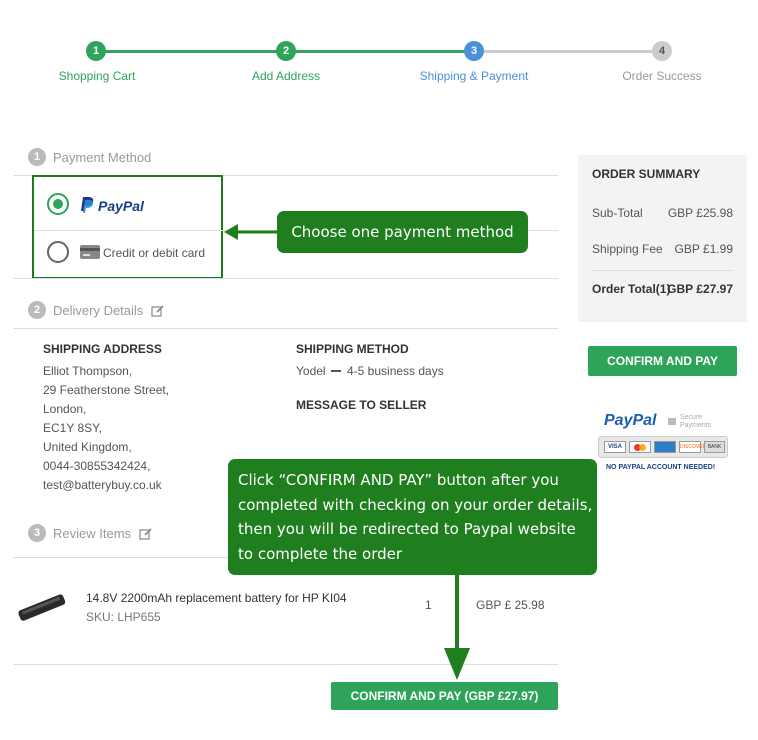  Describe the element at coordinates (98, 310) in the screenshot. I see `delivery-section-title: Delivery Details` at that location.